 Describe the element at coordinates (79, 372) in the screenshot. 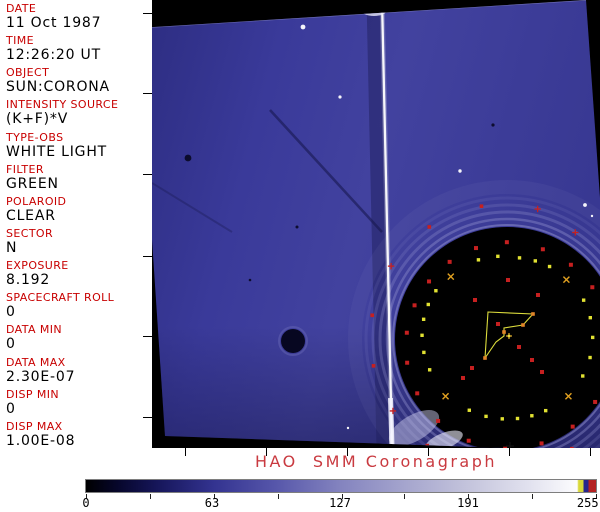

I see `metadata-field: DATA MAX 2.30E-07` at that location.